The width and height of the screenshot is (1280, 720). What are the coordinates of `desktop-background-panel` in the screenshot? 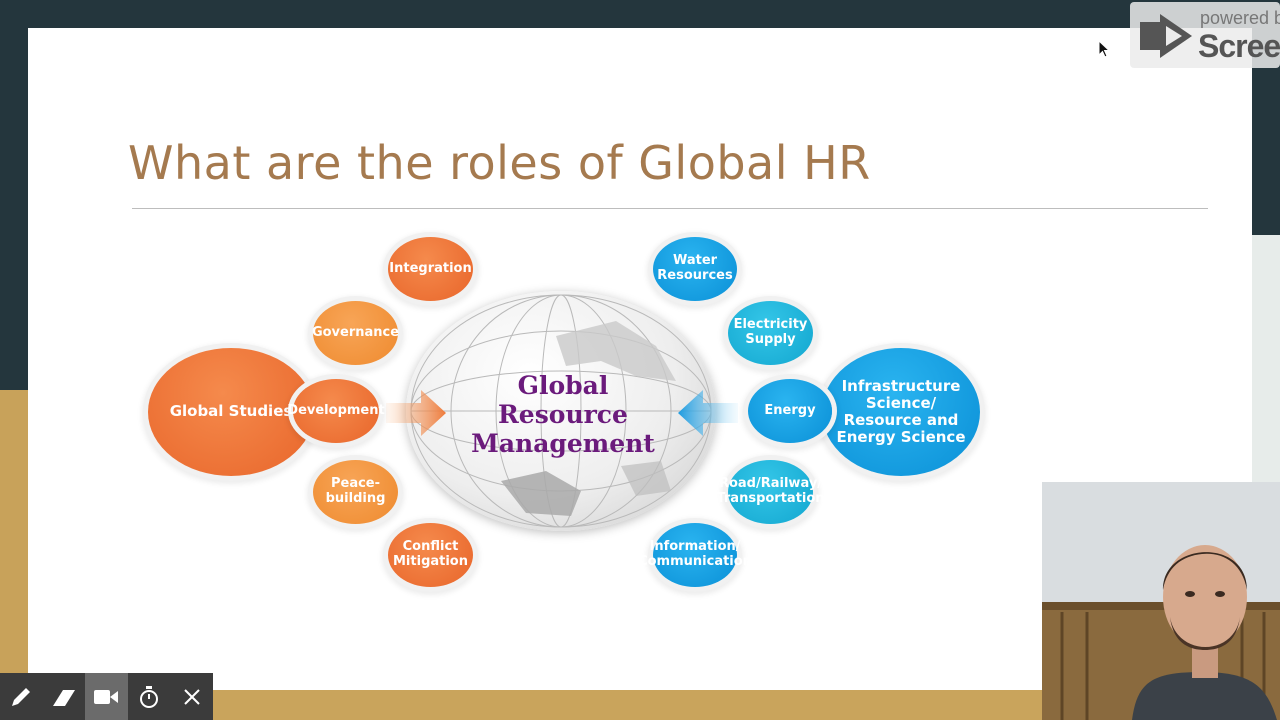 It's located at (1266, 365).